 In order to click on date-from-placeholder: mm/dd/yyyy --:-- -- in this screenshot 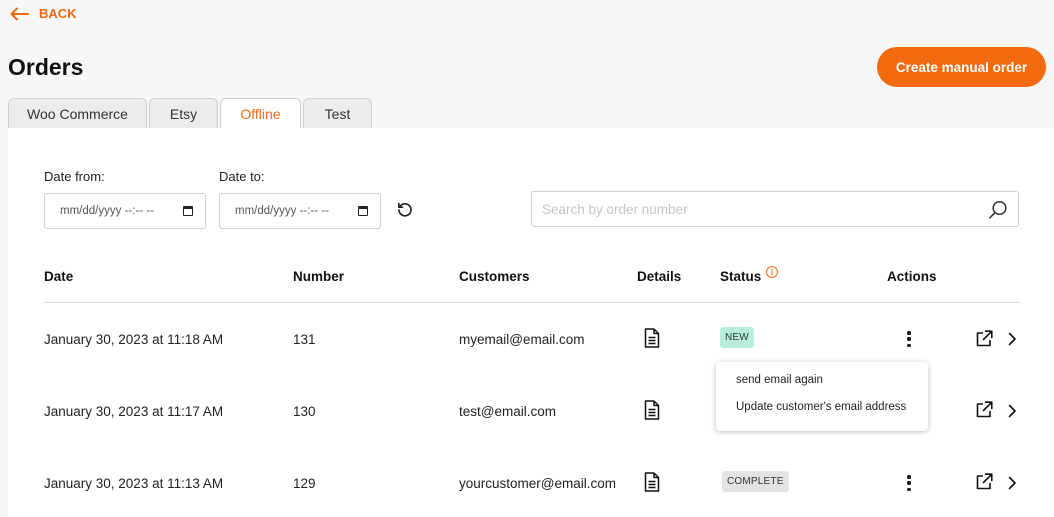, I will do `click(107, 211)`.